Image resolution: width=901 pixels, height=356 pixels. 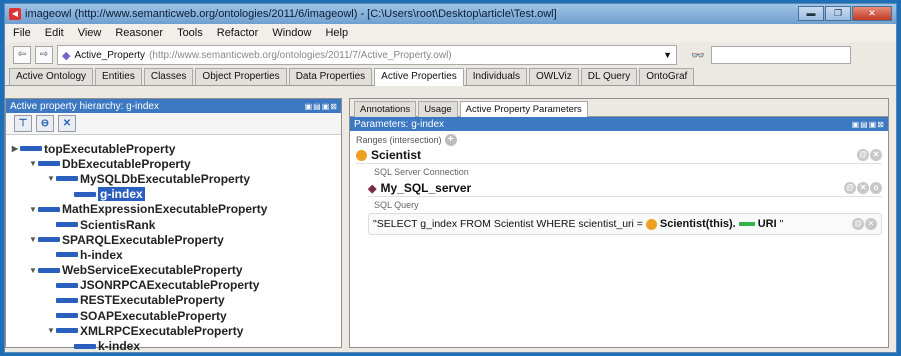 What do you see at coordinates (336, 33) in the screenshot?
I see `menu-help: Help` at bounding box center [336, 33].